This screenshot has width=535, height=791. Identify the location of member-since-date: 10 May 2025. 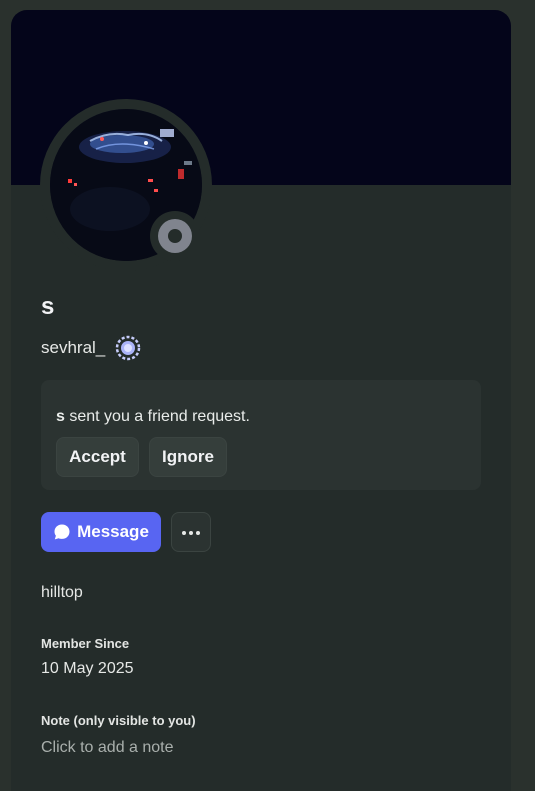
(87, 668).